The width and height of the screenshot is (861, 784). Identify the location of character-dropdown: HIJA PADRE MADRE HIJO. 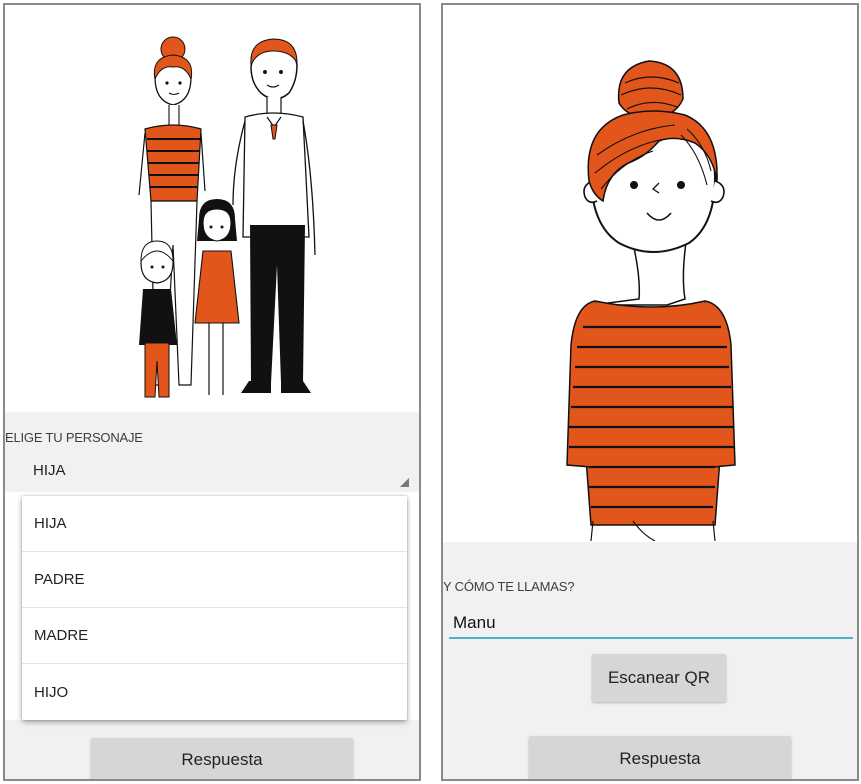
(214, 608).